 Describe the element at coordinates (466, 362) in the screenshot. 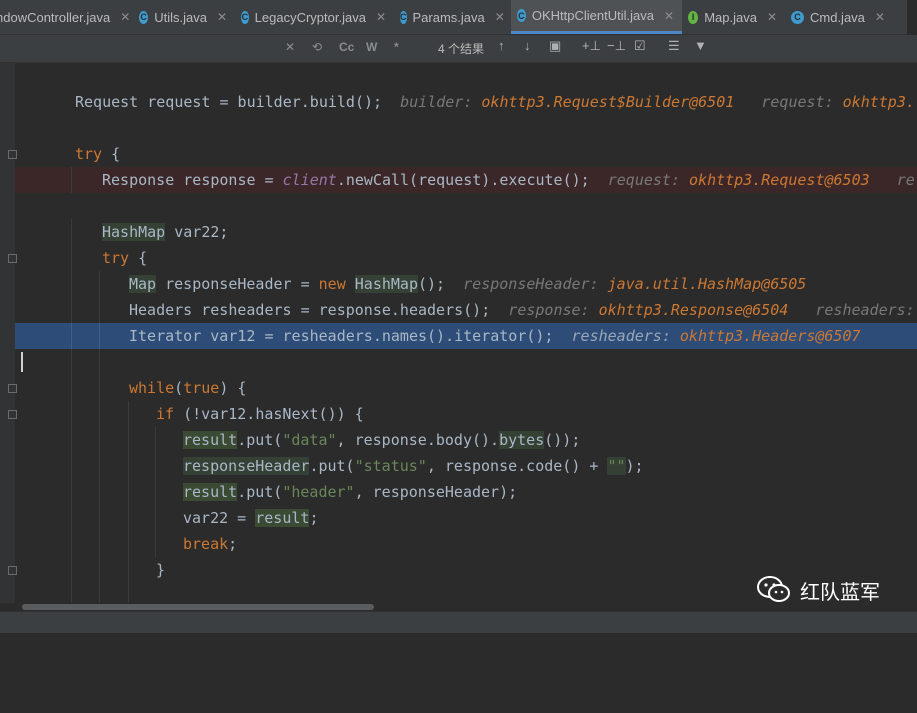

I see `code-line` at that location.